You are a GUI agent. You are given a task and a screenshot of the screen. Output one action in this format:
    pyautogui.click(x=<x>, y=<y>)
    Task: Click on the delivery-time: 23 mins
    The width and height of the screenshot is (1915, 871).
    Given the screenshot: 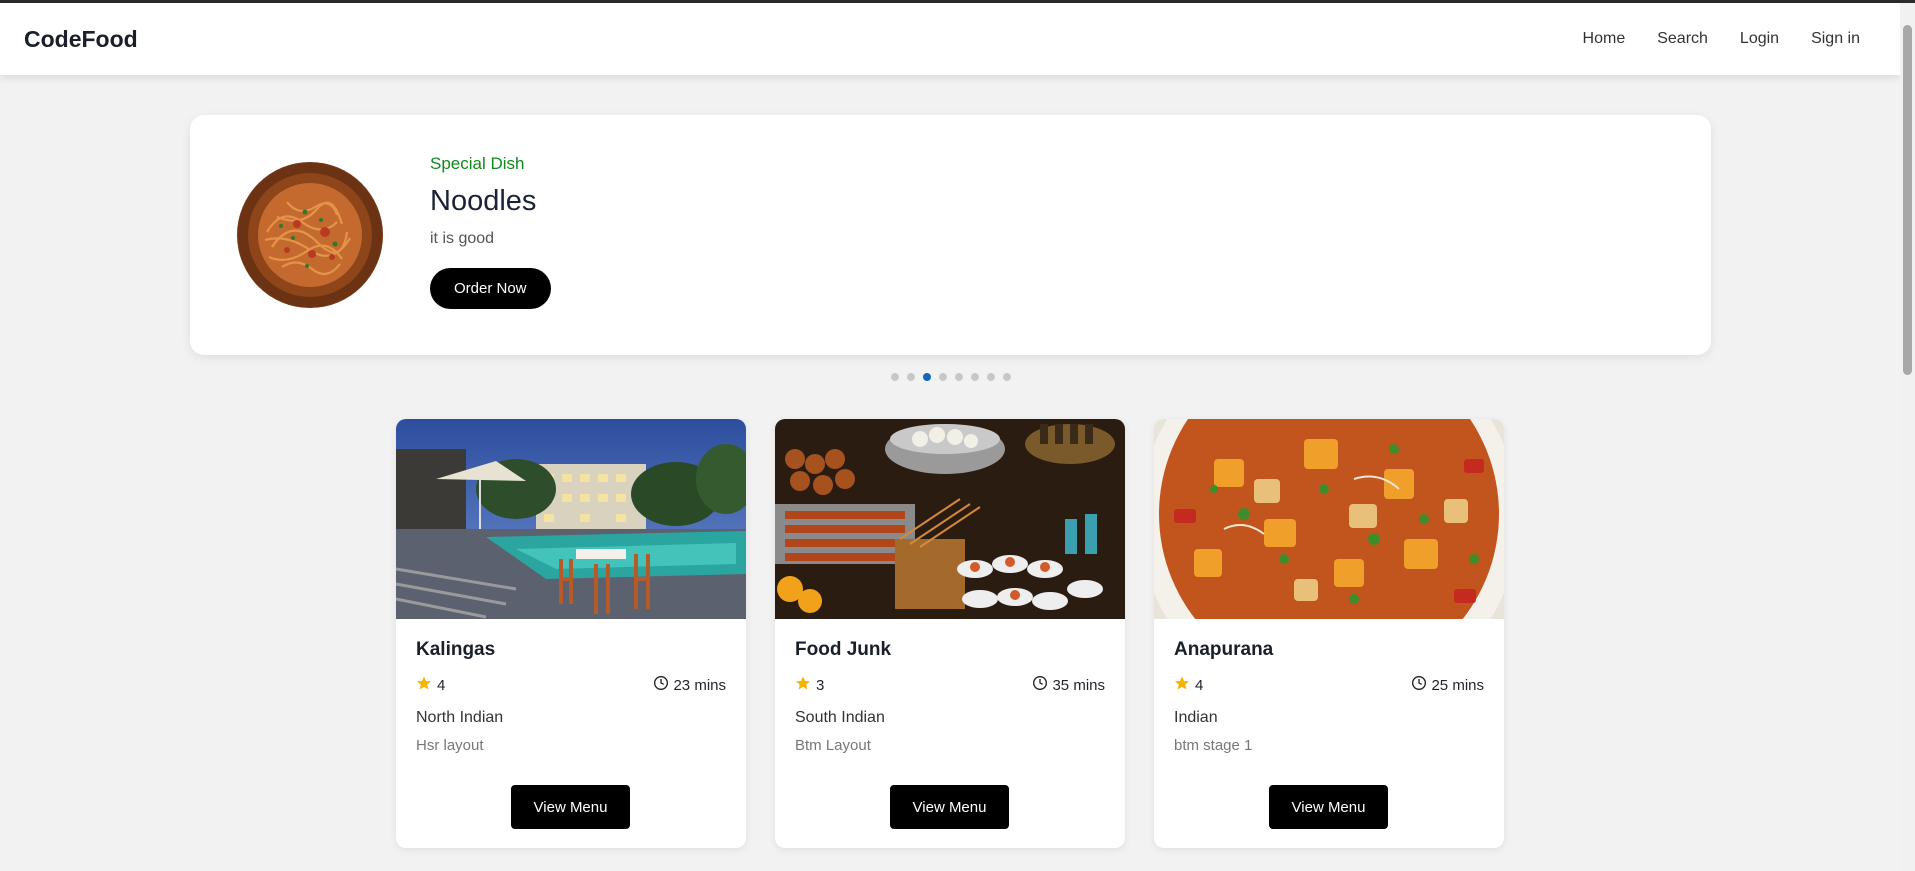 What is the action you would take?
    pyautogui.click(x=689, y=685)
    